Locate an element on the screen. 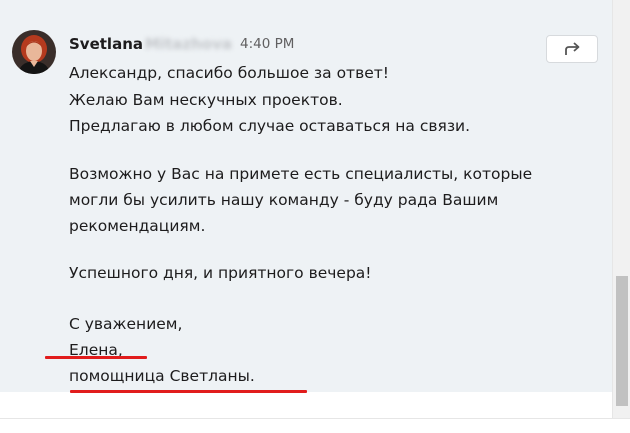  timestamp: 4:40 PM is located at coordinates (267, 44).